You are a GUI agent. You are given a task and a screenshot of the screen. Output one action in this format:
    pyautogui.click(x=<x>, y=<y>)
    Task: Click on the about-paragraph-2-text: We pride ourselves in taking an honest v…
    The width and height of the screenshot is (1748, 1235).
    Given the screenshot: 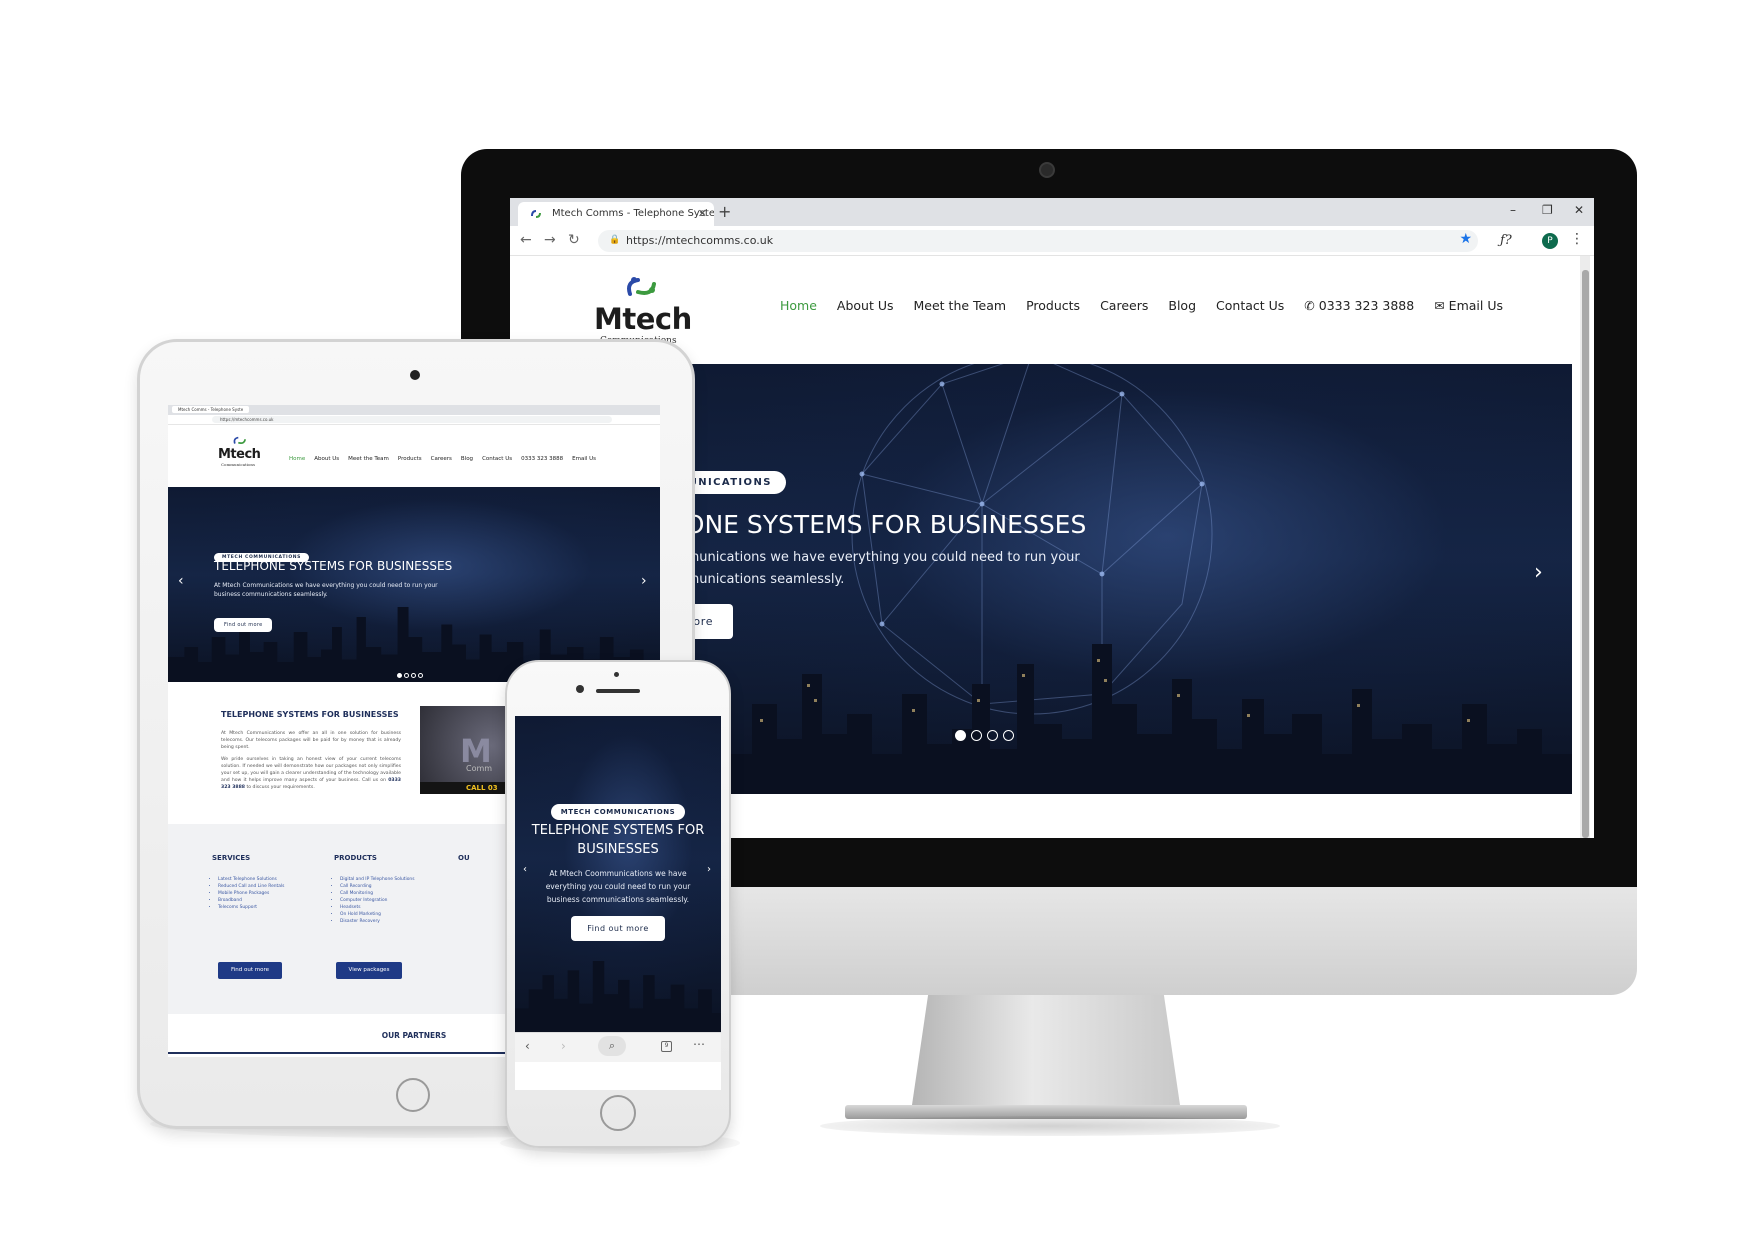 What is the action you would take?
    pyautogui.click(x=311, y=770)
    